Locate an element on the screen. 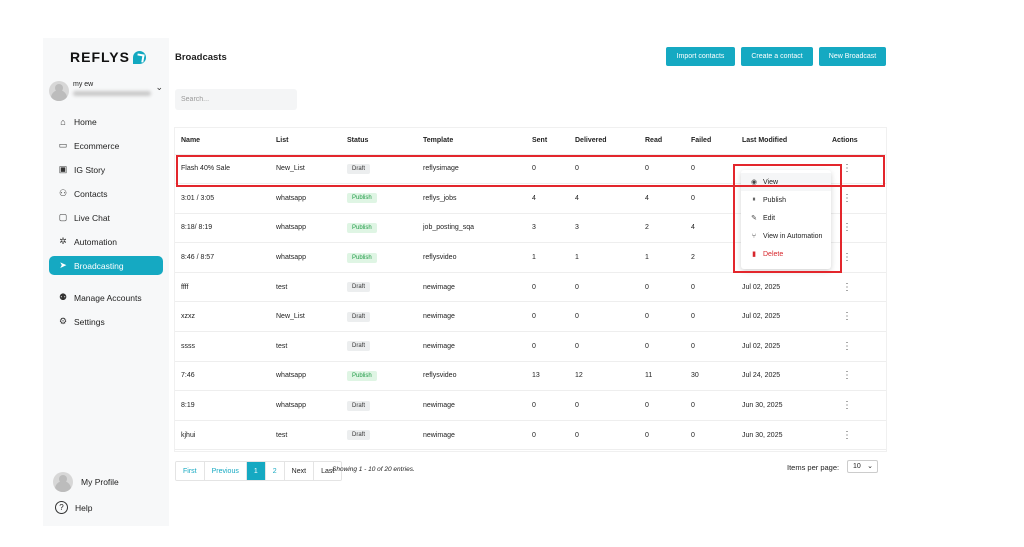  sidebar-item-ig-story: ▣ IG Story is located at coordinates (106, 169).